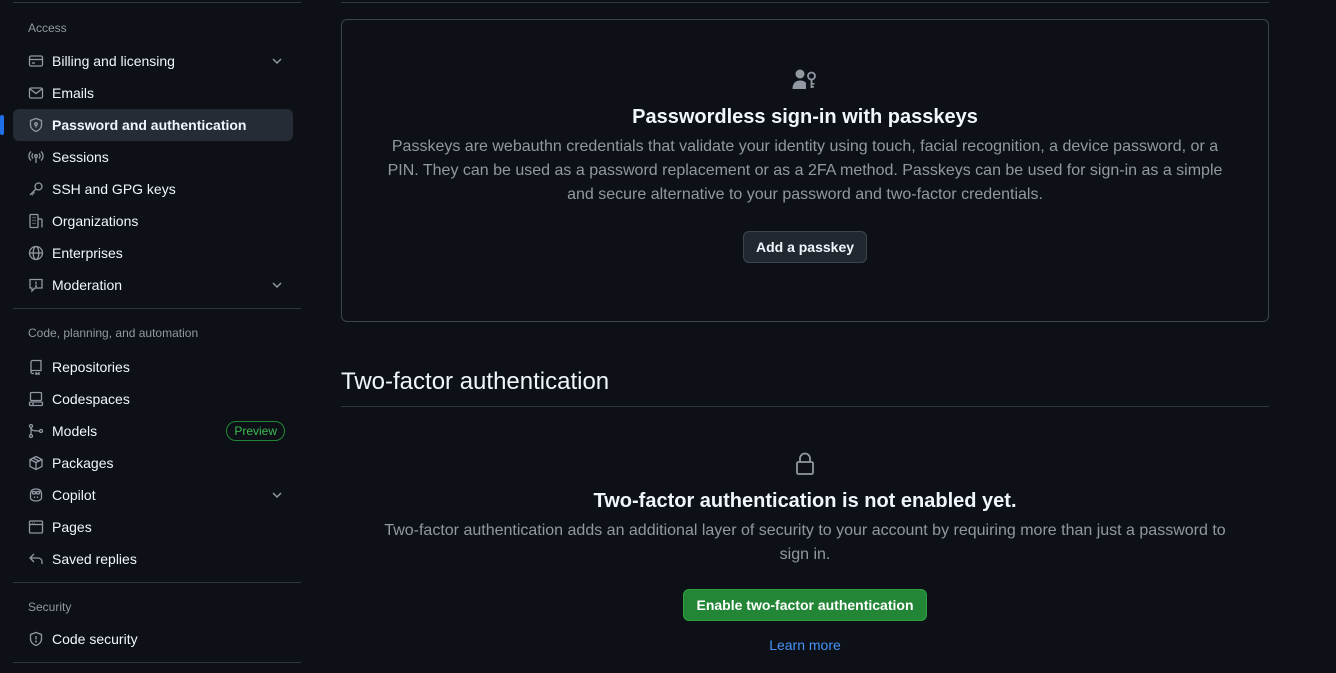 This screenshot has width=1336, height=673. What do you see at coordinates (36, 367) in the screenshot?
I see `repo-icon` at bounding box center [36, 367].